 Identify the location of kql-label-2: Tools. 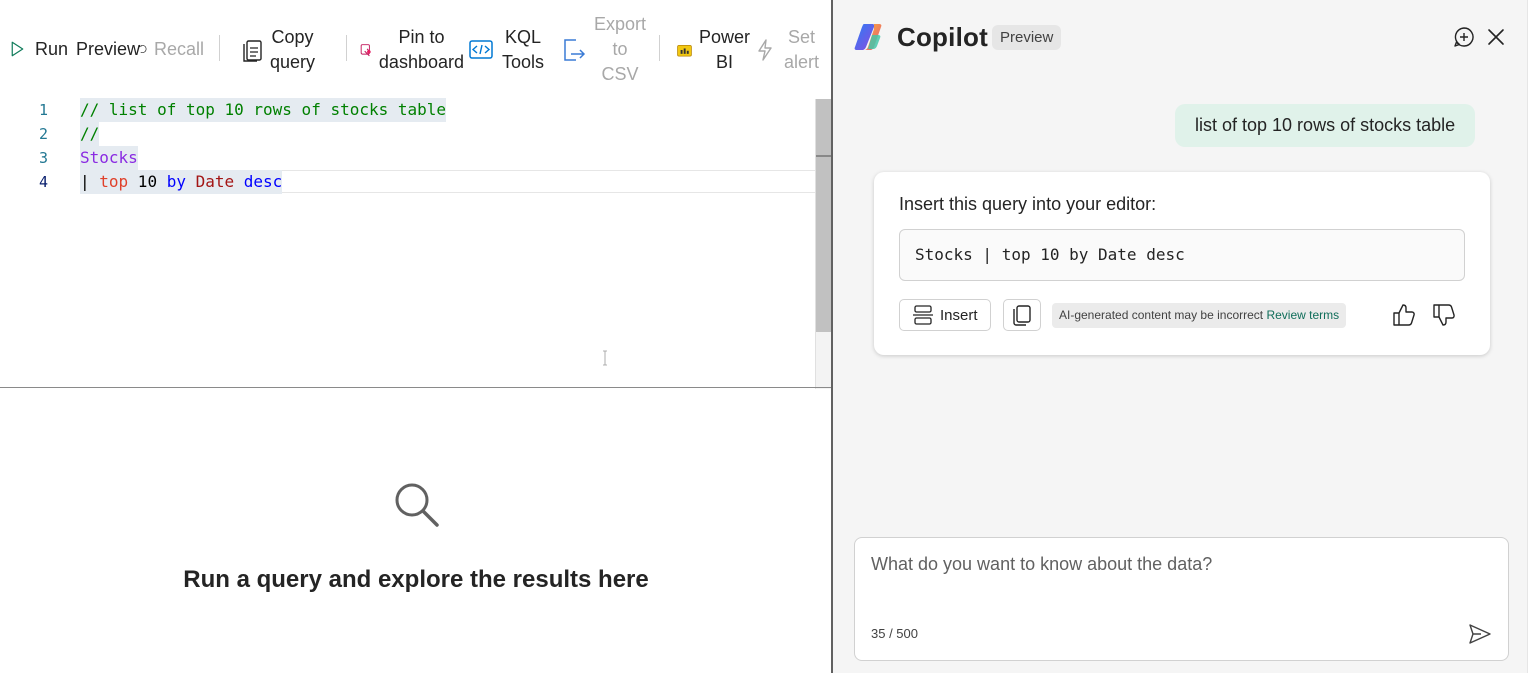
(523, 62).